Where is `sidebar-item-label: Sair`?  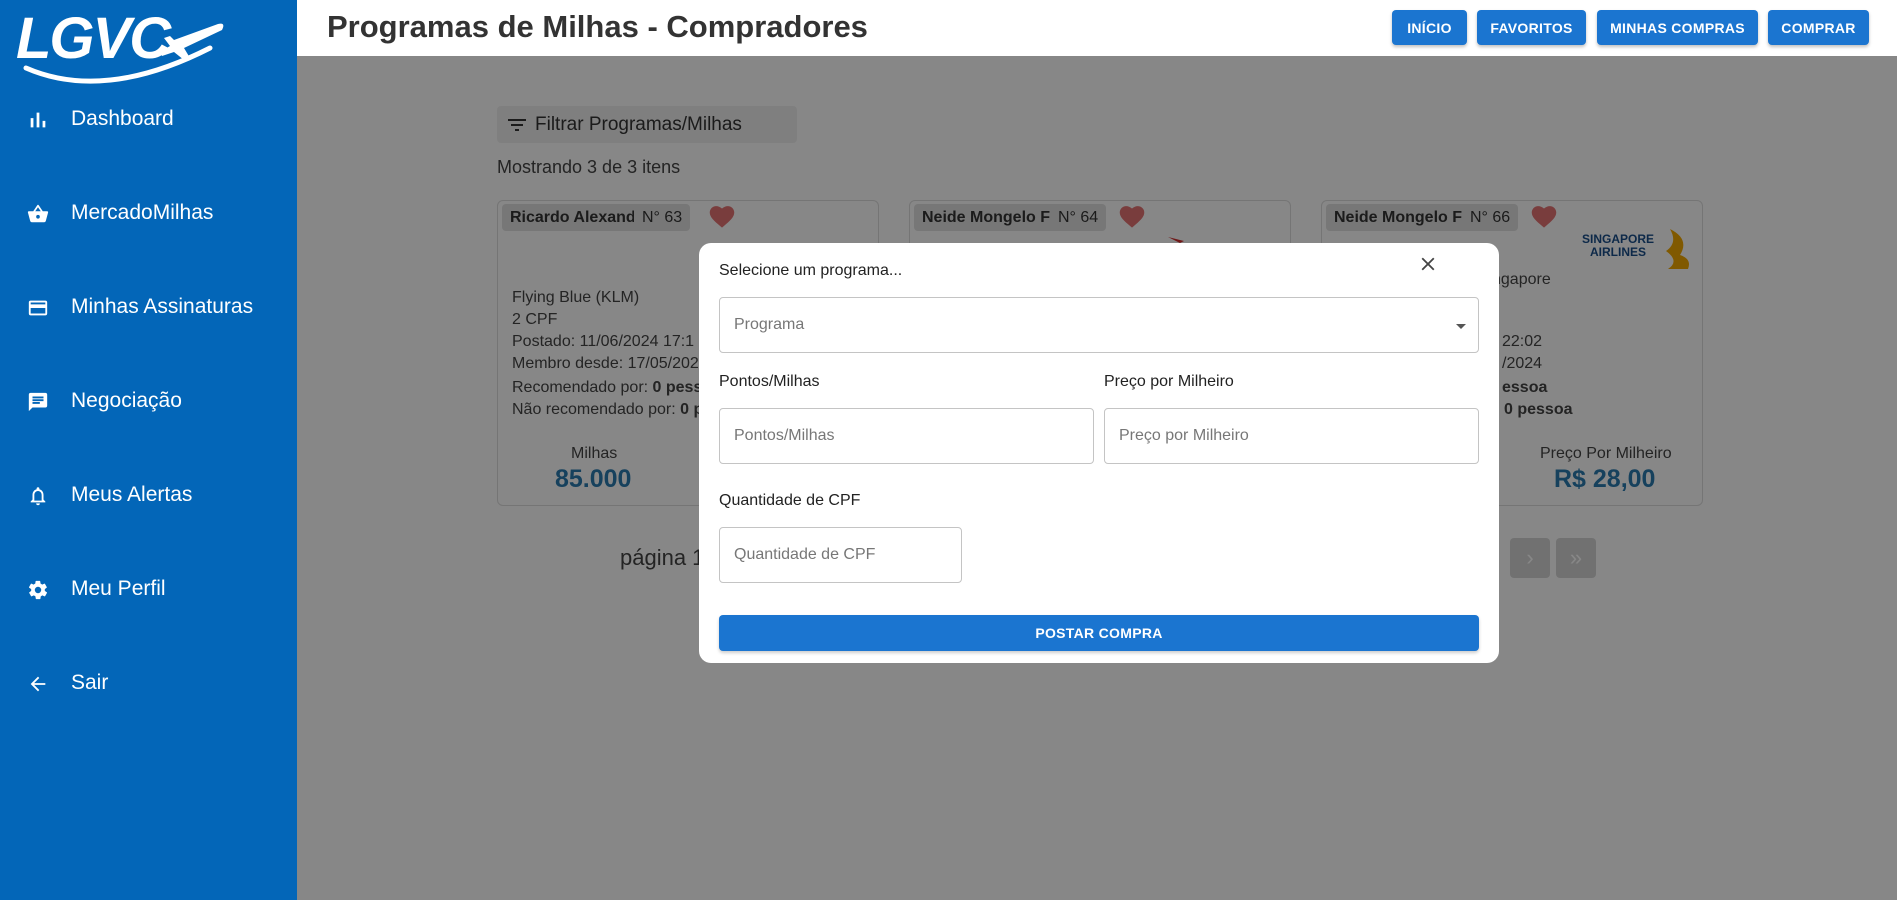 sidebar-item-label: Sair is located at coordinates (90, 682).